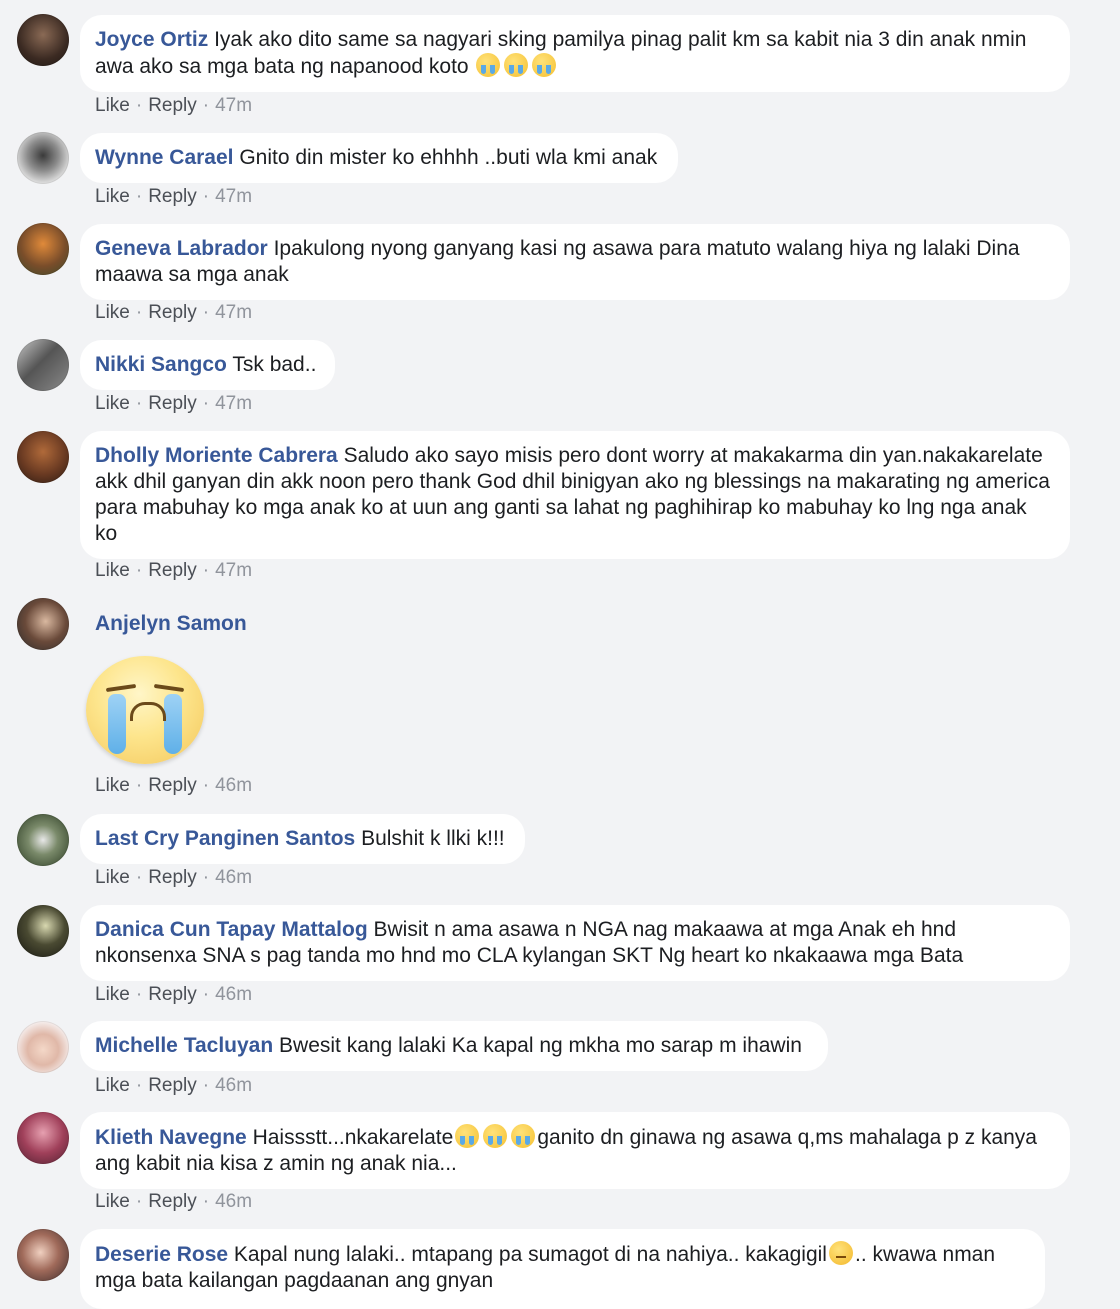 The width and height of the screenshot is (1120, 1309). Describe the element at coordinates (433, 838) in the screenshot. I see `comment-text: Bulshit k llki k!!!` at that location.